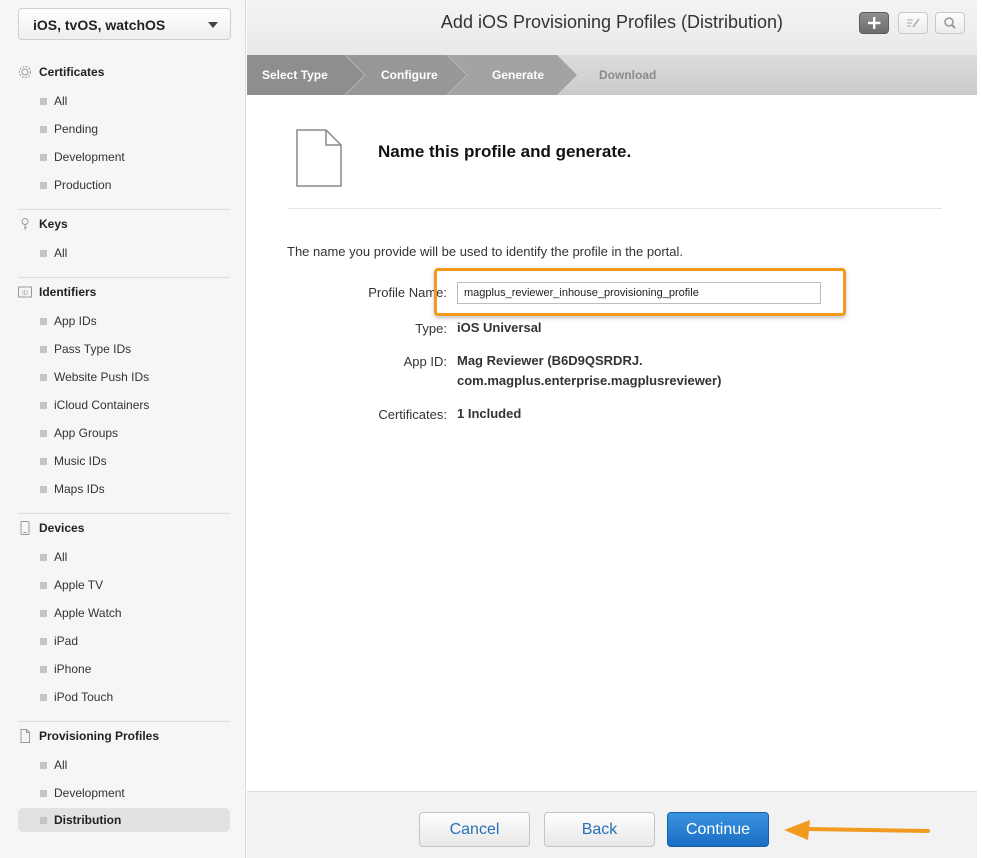 This screenshot has height=858, width=982. Describe the element at coordinates (66, 641) in the screenshot. I see `sidebar-item-label: iPad` at that location.